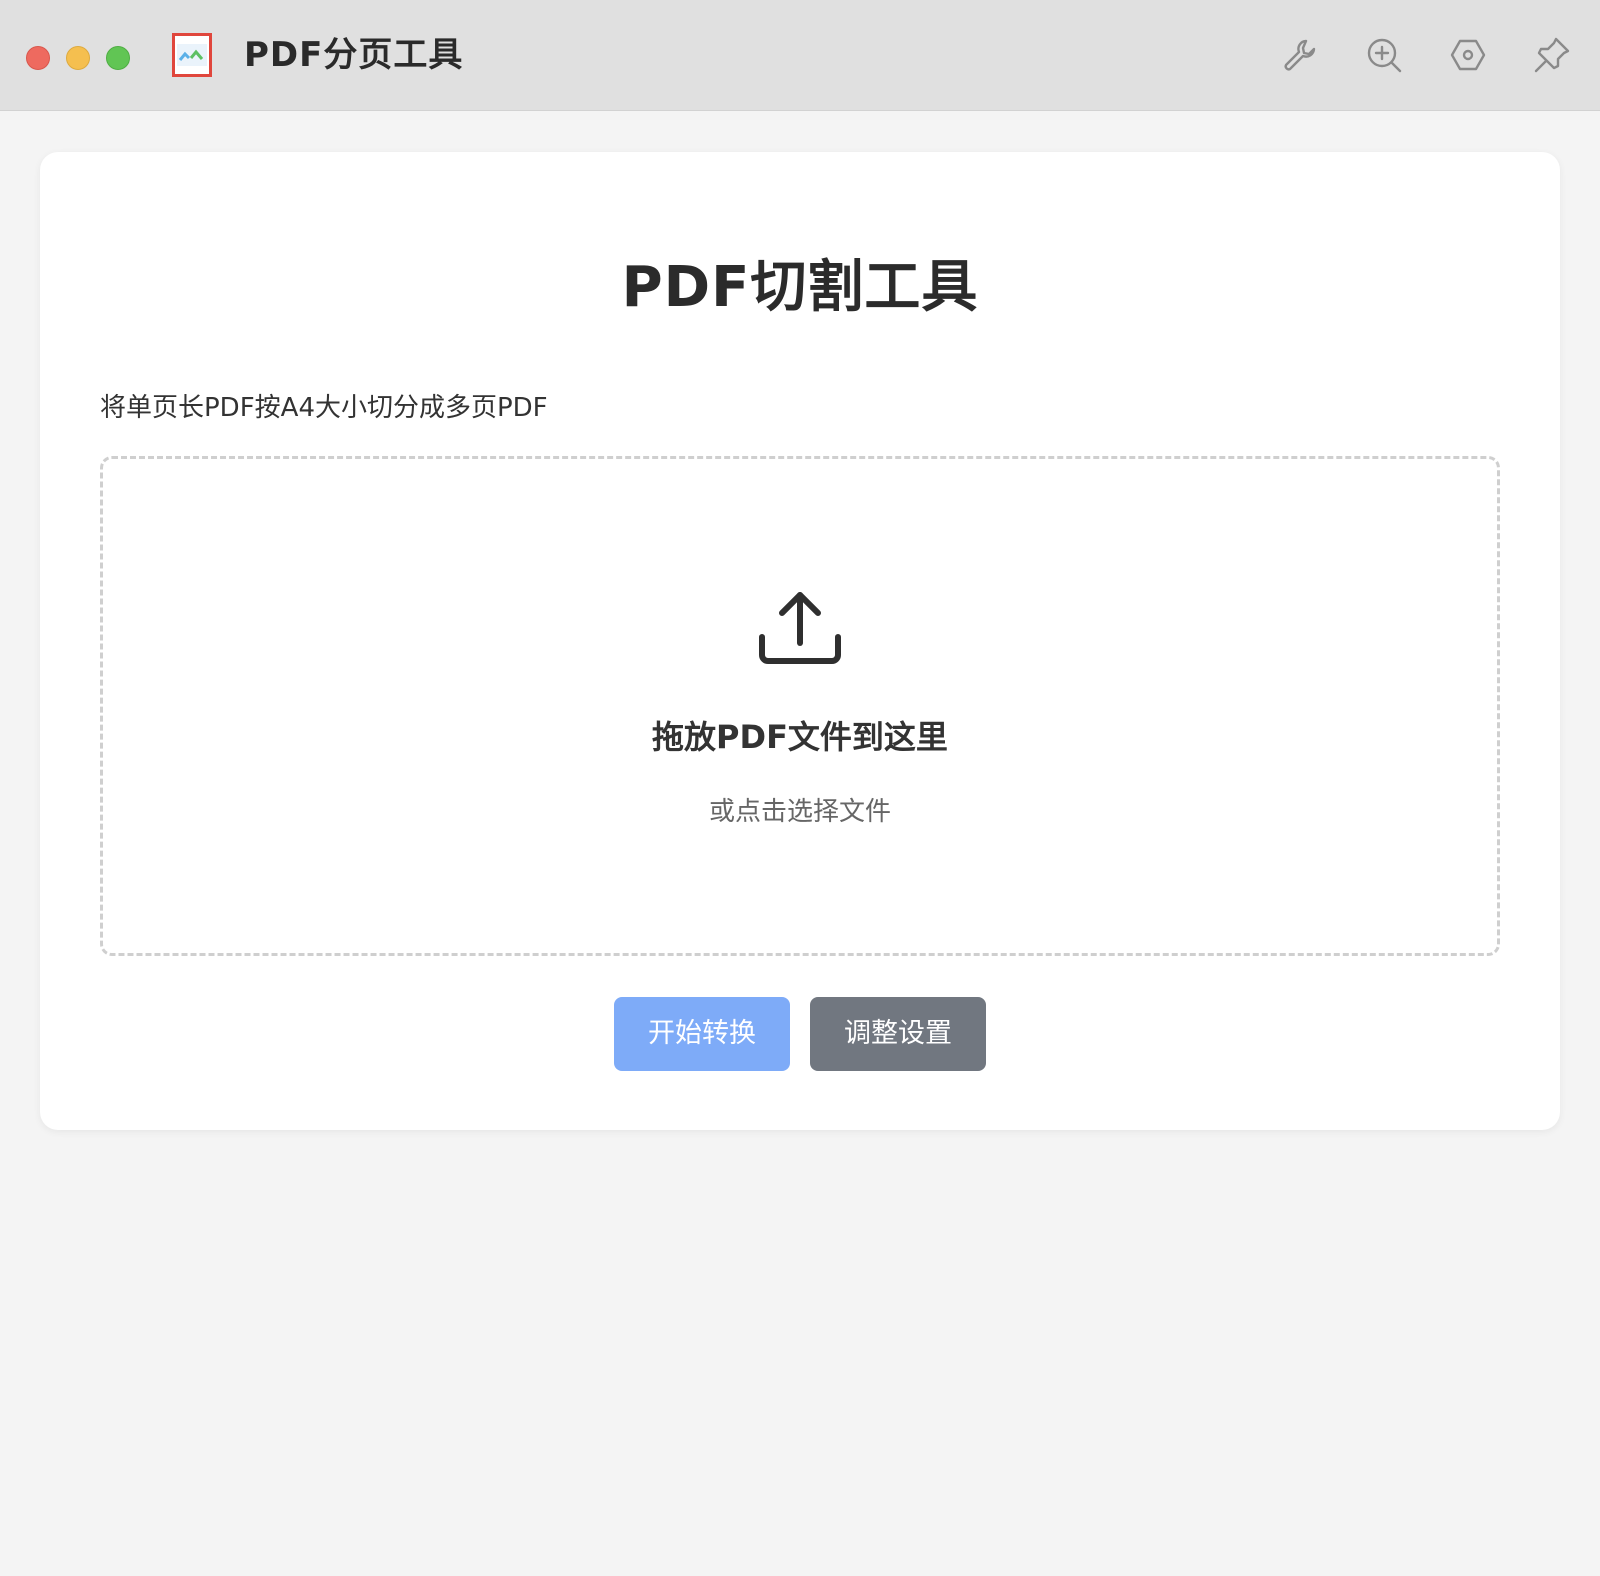 This screenshot has height=1576, width=1600. What do you see at coordinates (118, 58) in the screenshot?
I see `maximize-window-button` at bounding box center [118, 58].